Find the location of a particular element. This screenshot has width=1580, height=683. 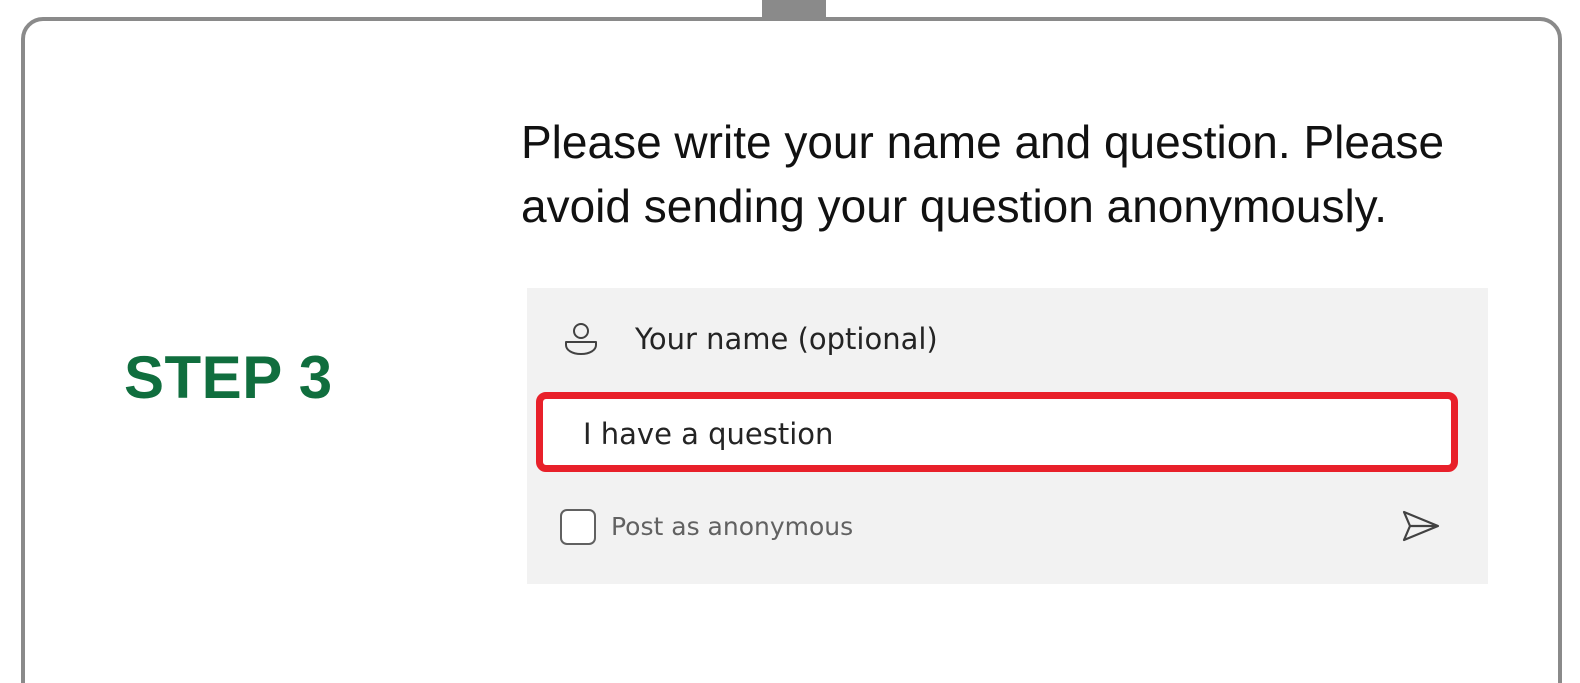

name-input is located at coordinates (1035, 339).